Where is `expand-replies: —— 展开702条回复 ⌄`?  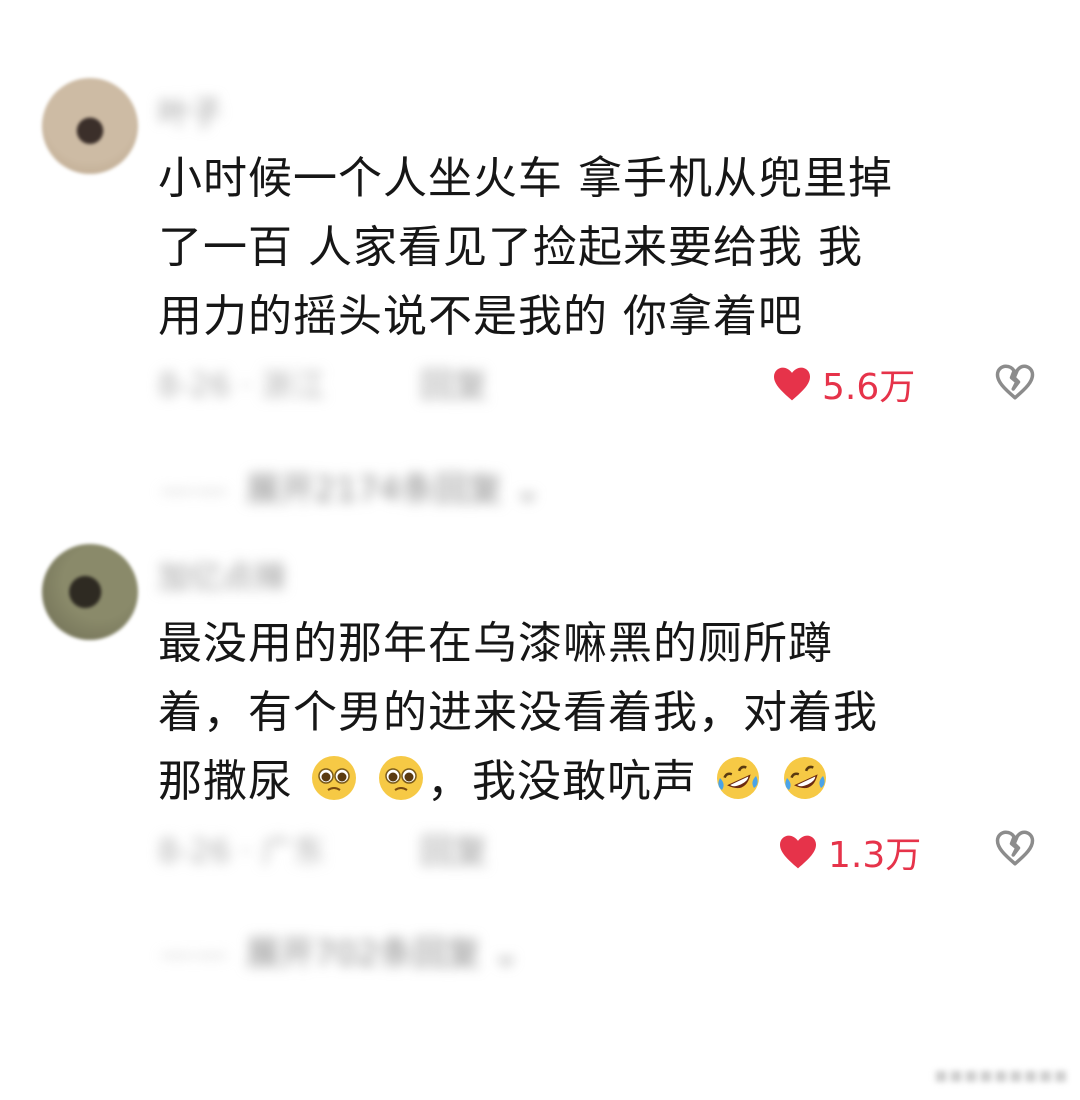
expand-replies: —— 展开702条回复 ⌄ is located at coordinates (340, 950).